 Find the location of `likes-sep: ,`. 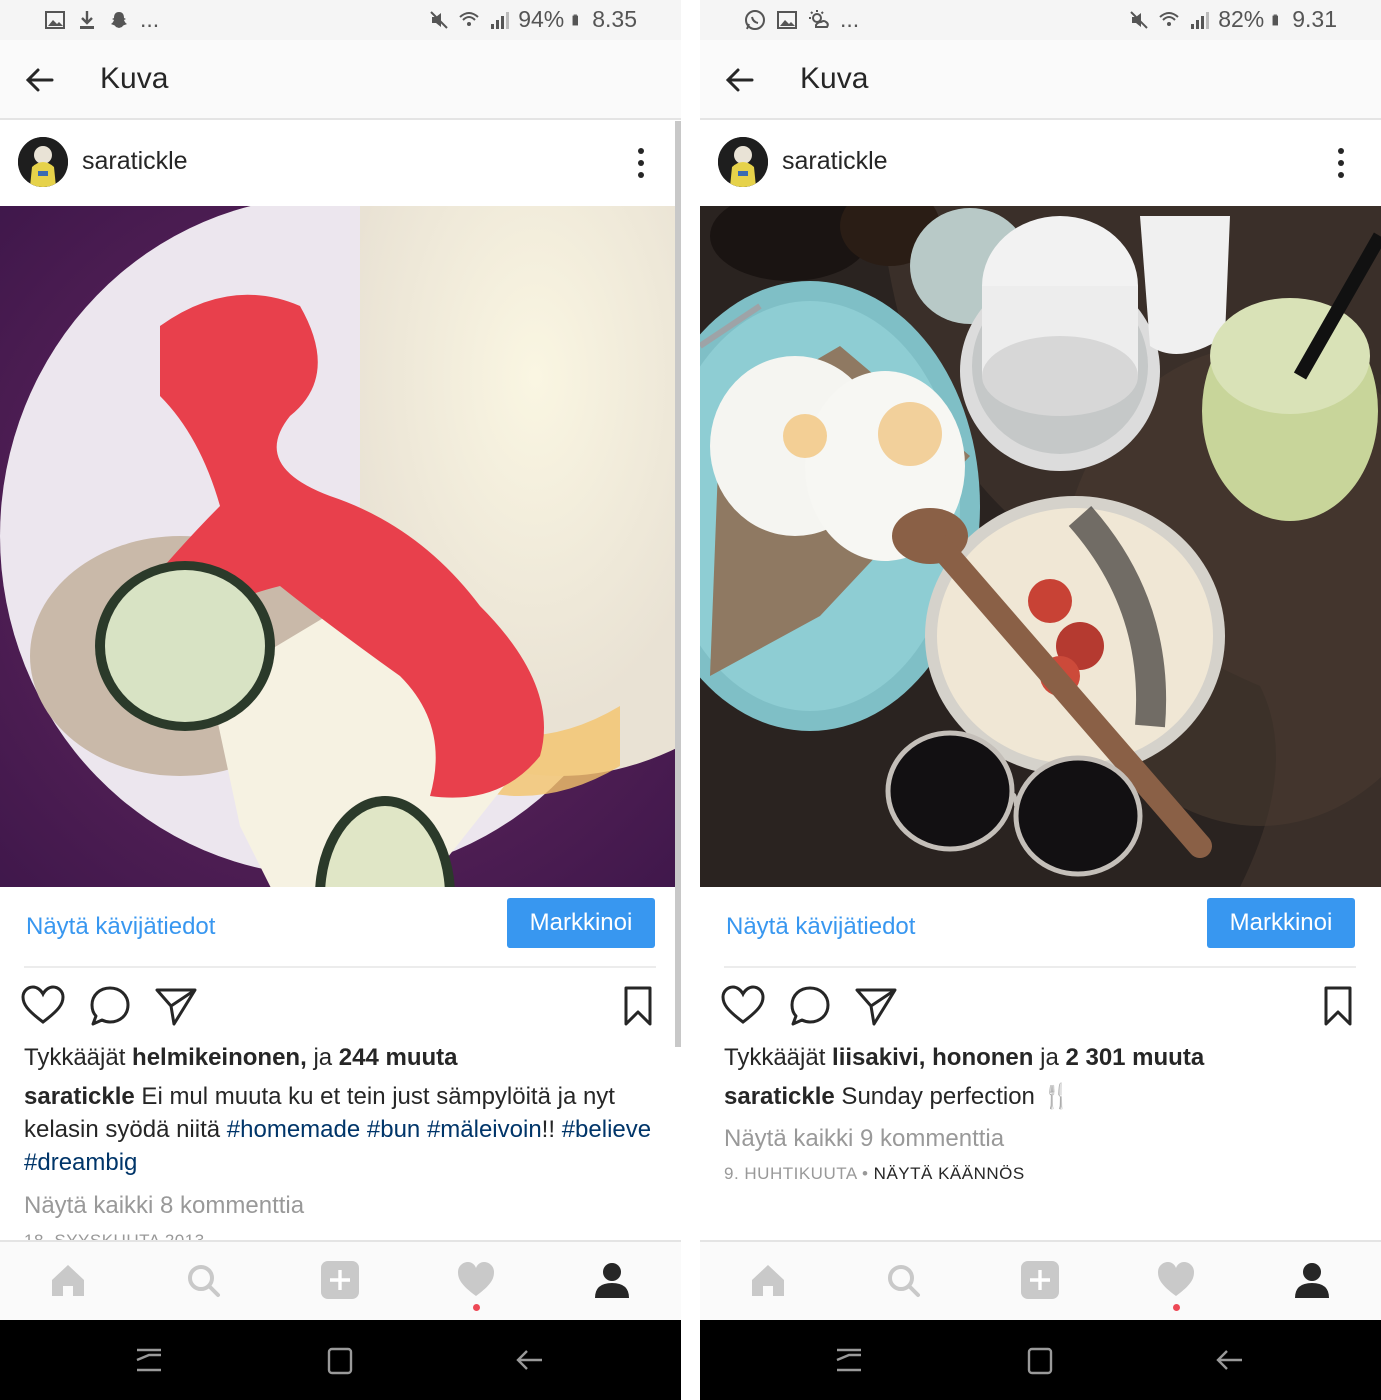

likes-sep: , is located at coordinates (307, 1057).